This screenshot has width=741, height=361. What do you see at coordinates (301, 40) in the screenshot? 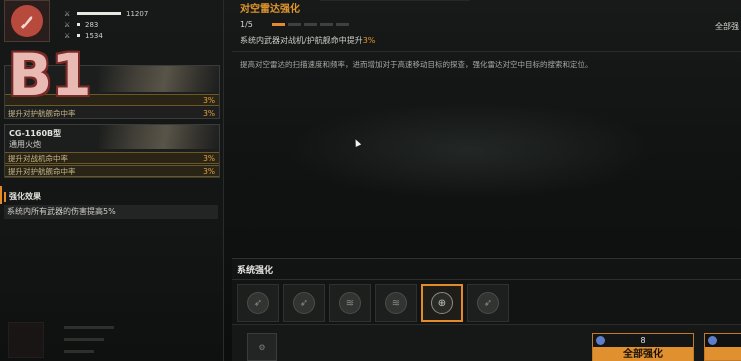
I see `effect-prefix: 系统内武器对战机/护航舰命中提升` at bounding box center [301, 40].